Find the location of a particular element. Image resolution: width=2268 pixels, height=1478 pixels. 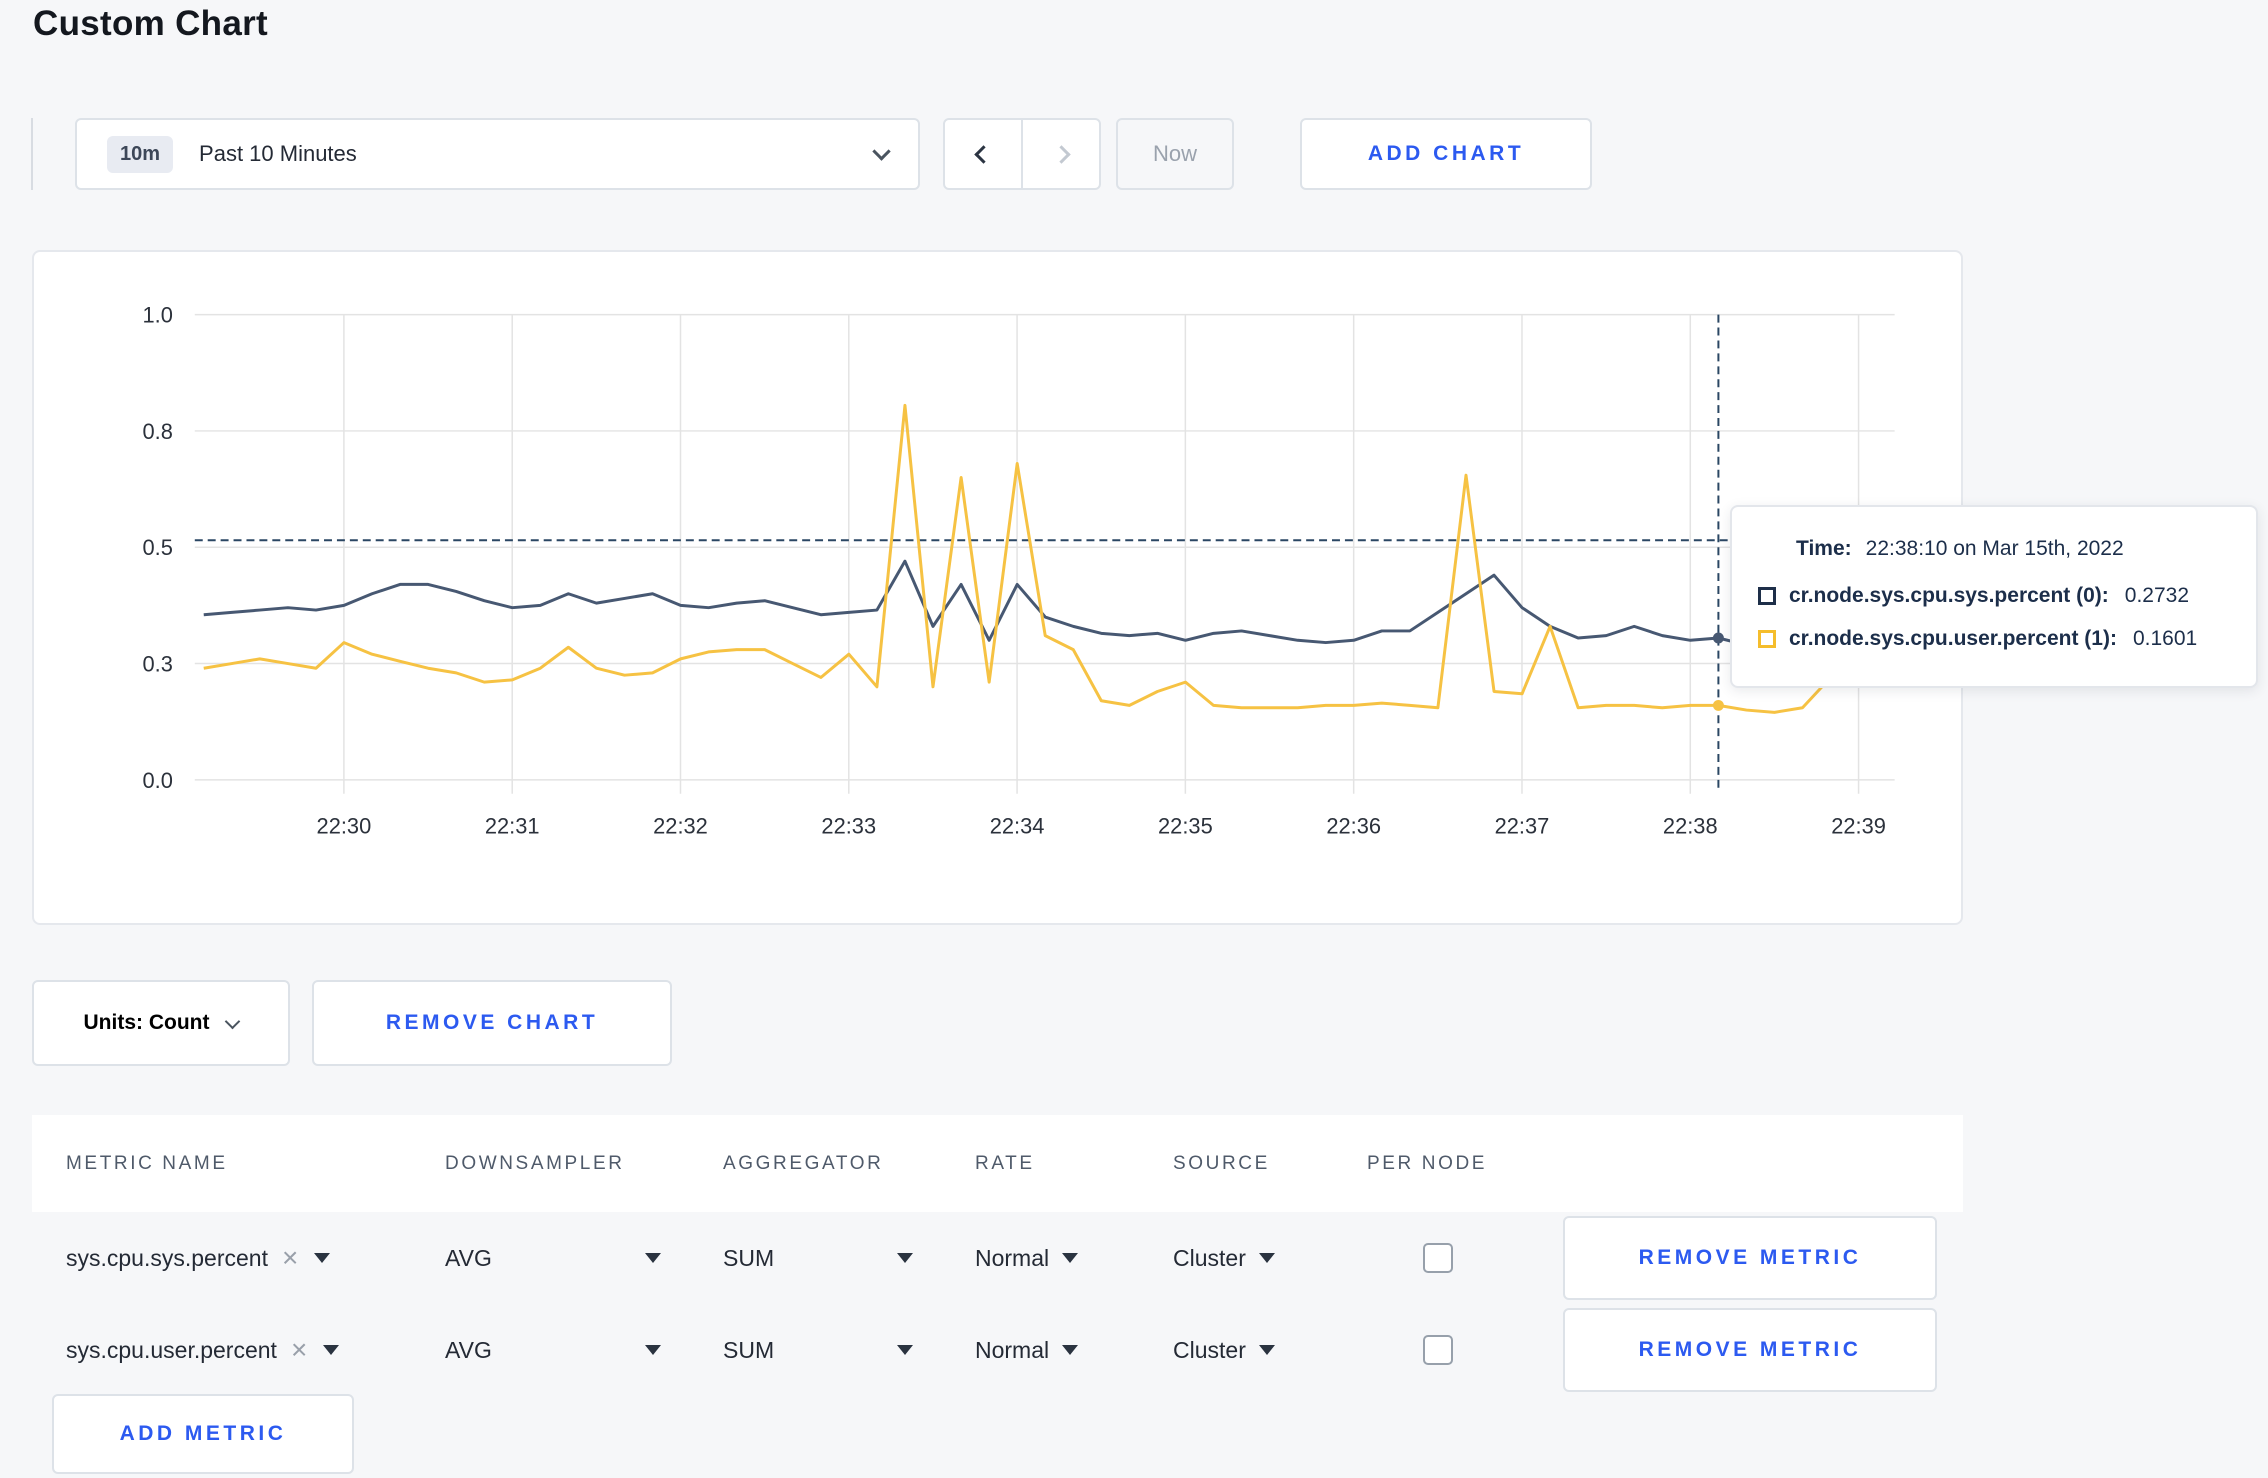

metric-name: sys.cpu.sys.percent is located at coordinates (167, 1257).